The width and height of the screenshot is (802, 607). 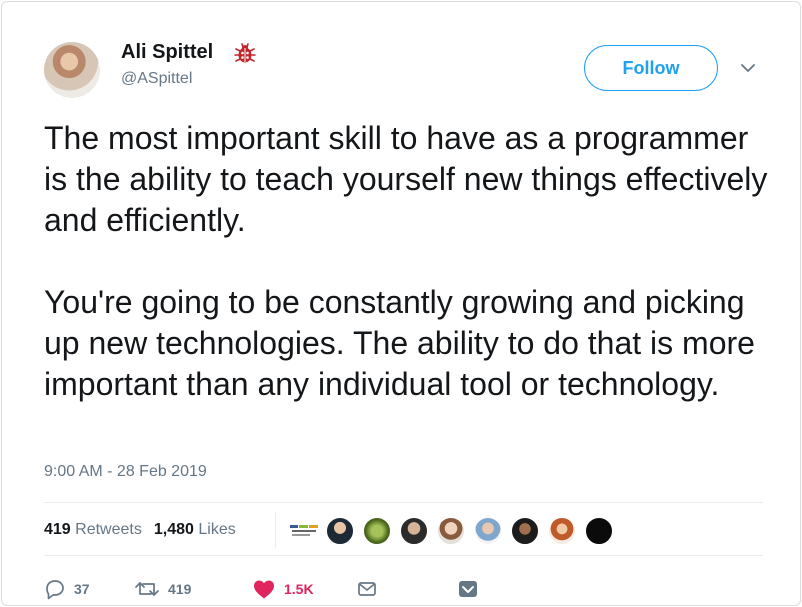 What do you see at coordinates (156, 79) in the screenshot?
I see `author-handle: @ASpittel` at bounding box center [156, 79].